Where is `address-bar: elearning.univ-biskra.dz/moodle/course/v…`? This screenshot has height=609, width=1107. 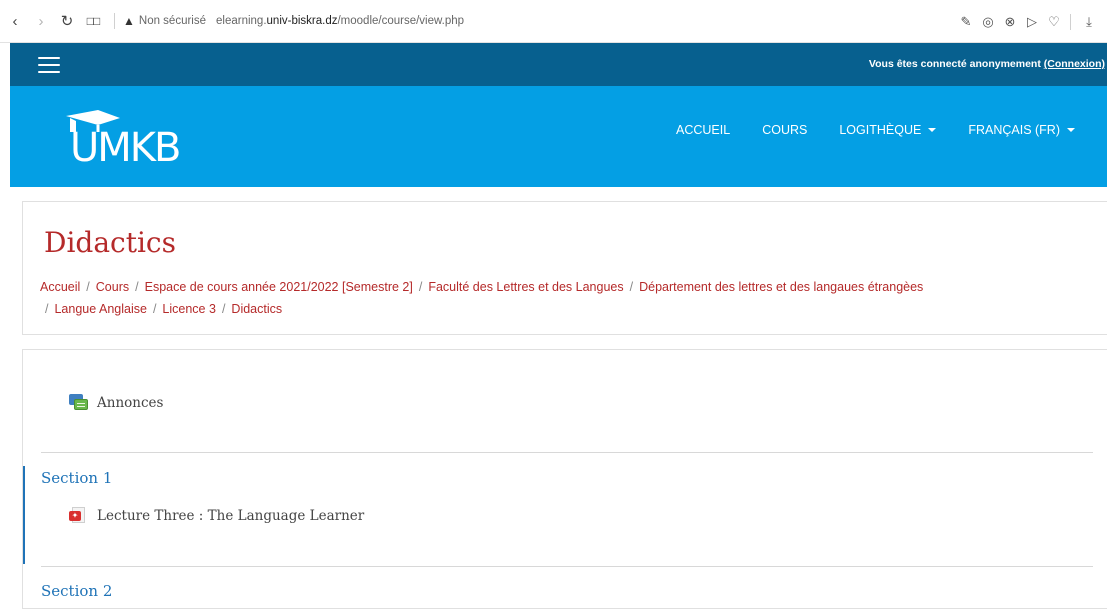
address-bar: elearning.univ-biskra.dz/moodle/course/v… is located at coordinates (340, 21).